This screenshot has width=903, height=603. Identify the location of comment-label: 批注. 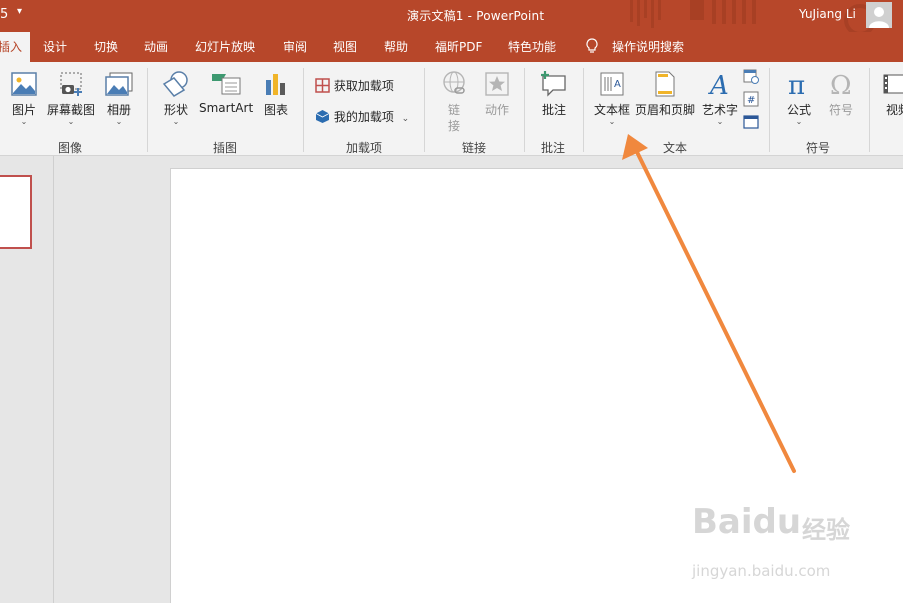
(553, 110).